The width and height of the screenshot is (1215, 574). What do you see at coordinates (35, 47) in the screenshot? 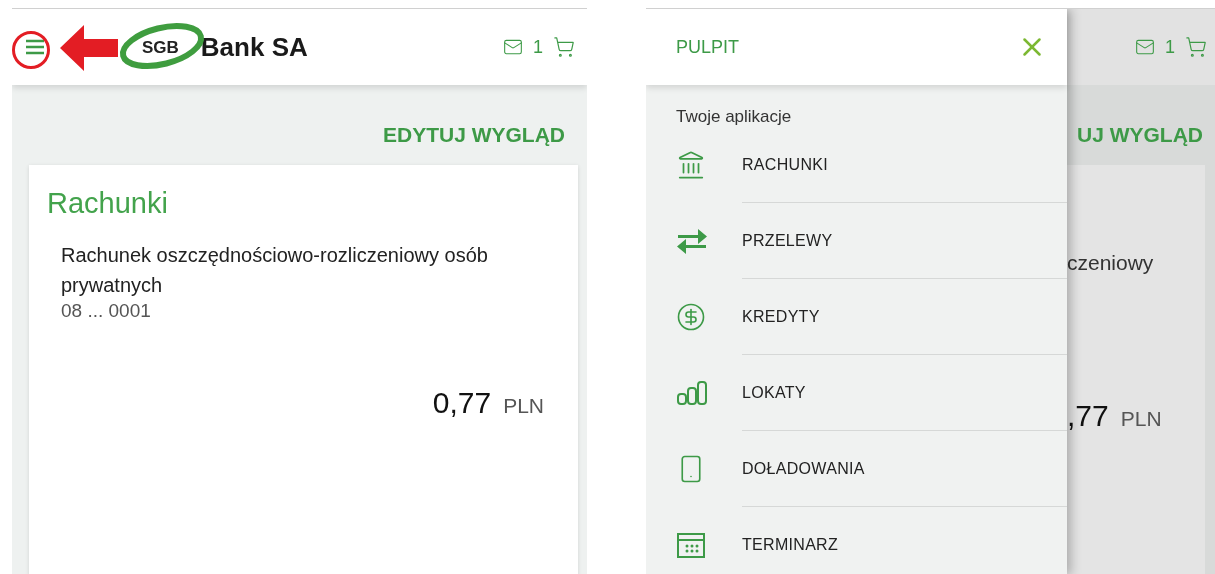
I see `menu-icon` at bounding box center [35, 47].